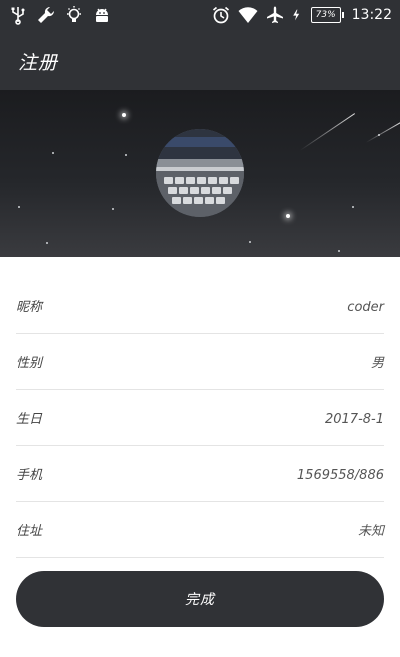 This screenshot has height=657, width=400. I want to click on status-bar: 73% 13:22, so click(200, 15).